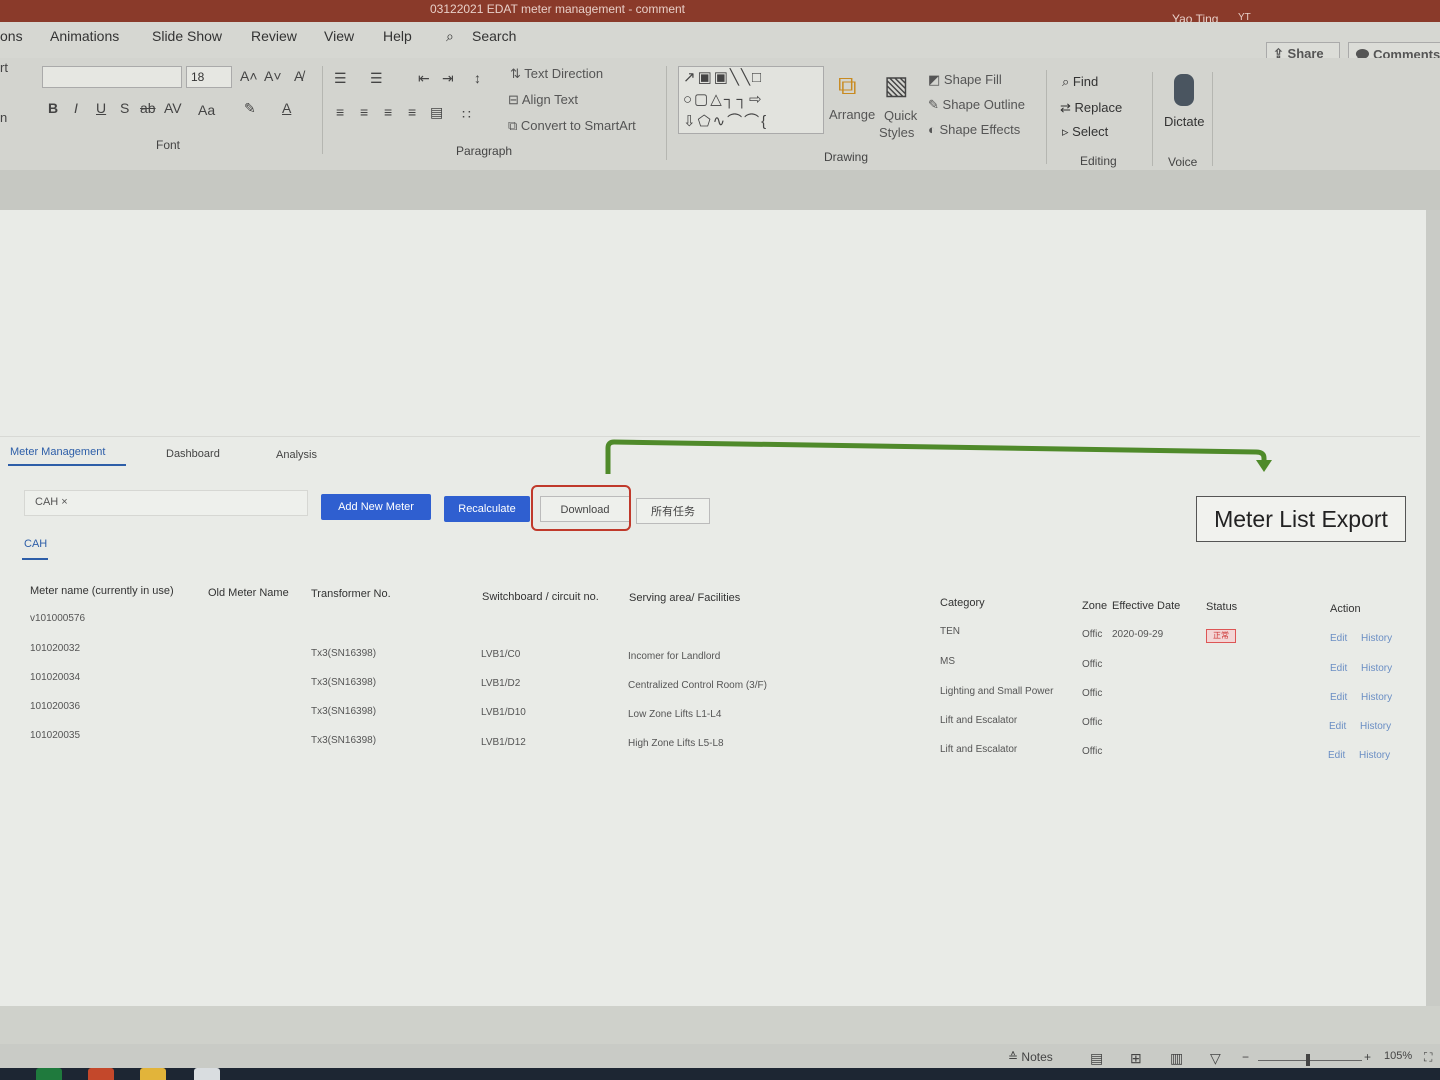 This screenshot has height=1080, width=1440. I want to click on excel-icon, so click(49, 1074).